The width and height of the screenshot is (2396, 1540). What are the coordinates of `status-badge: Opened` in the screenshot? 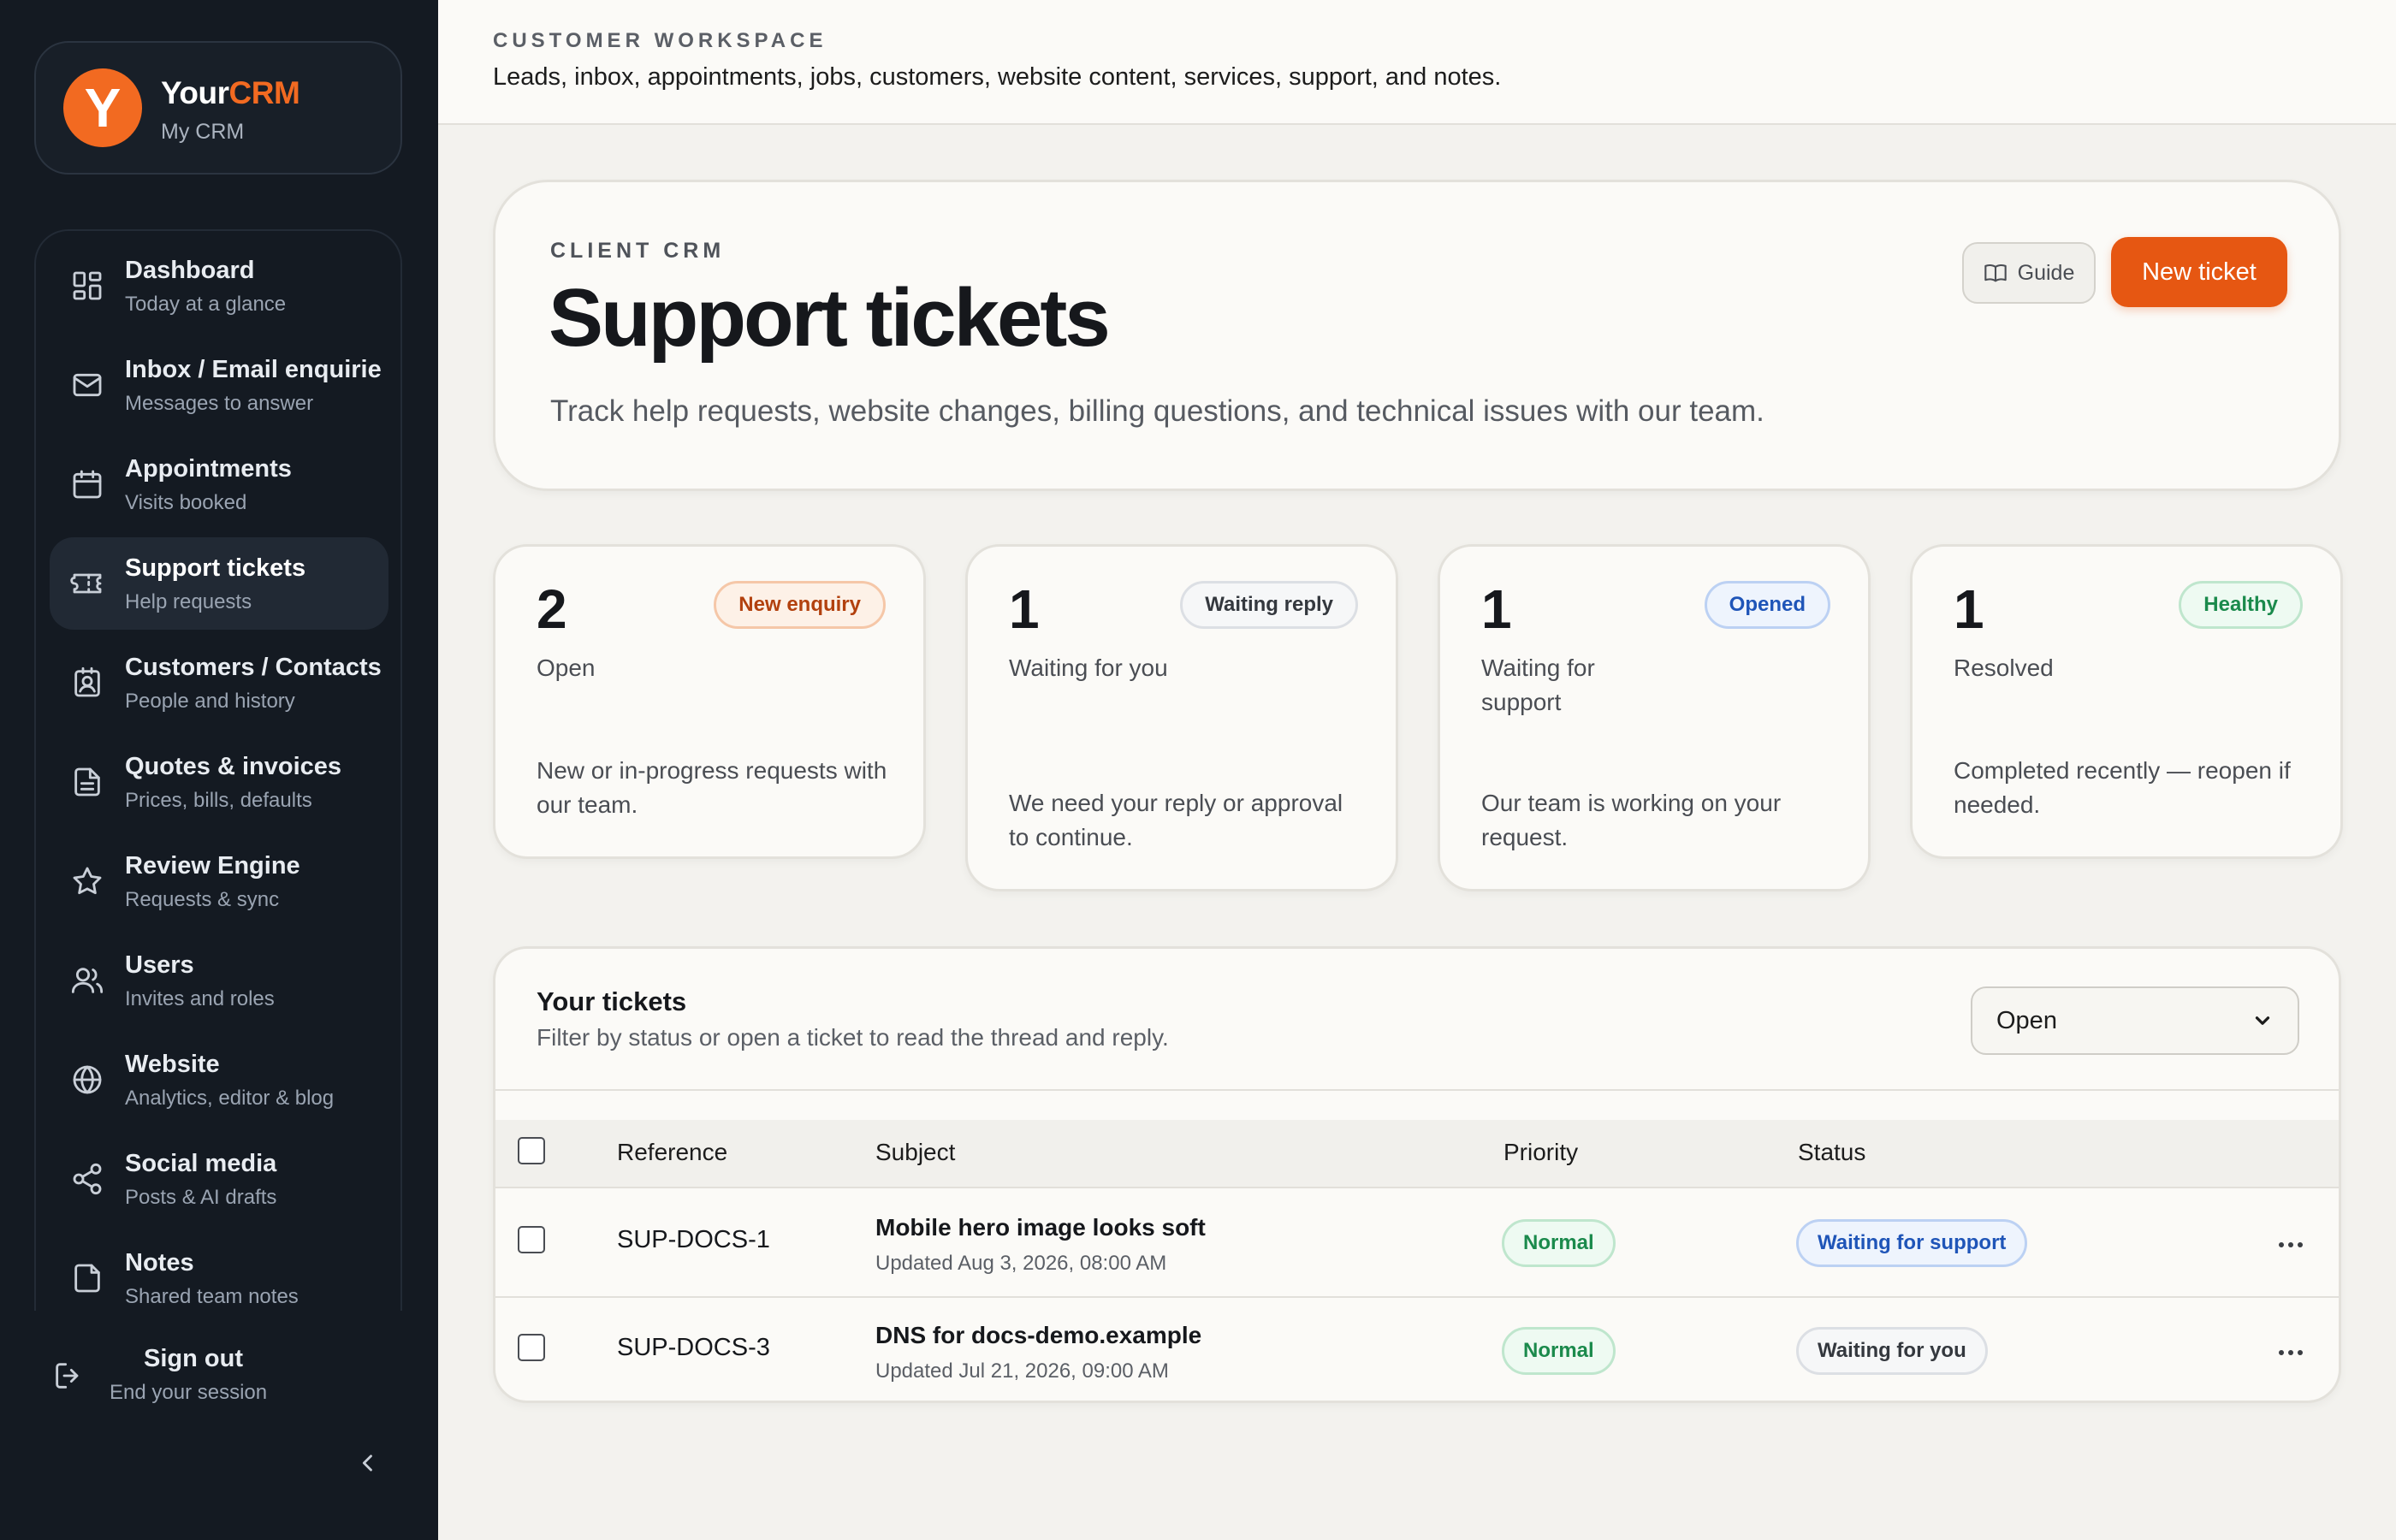 It's located at (1767, 605).